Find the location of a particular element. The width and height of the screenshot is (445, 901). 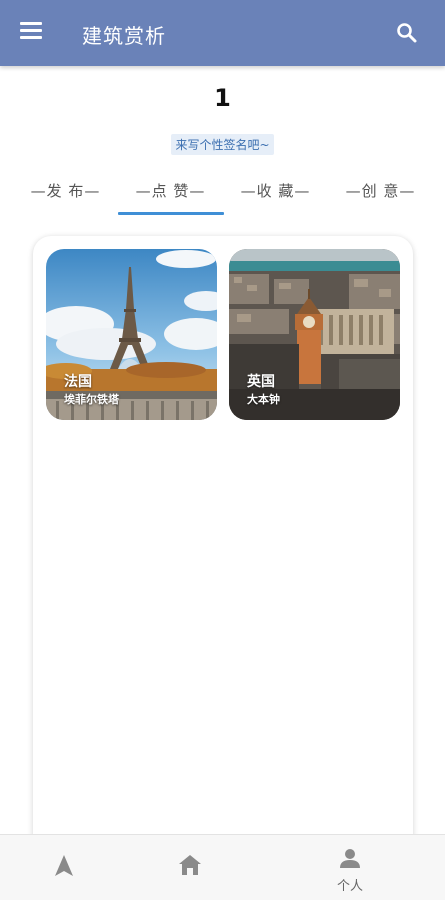

post-card-big-ben: 英国 大本钟 is located at coordinates (314, 334).